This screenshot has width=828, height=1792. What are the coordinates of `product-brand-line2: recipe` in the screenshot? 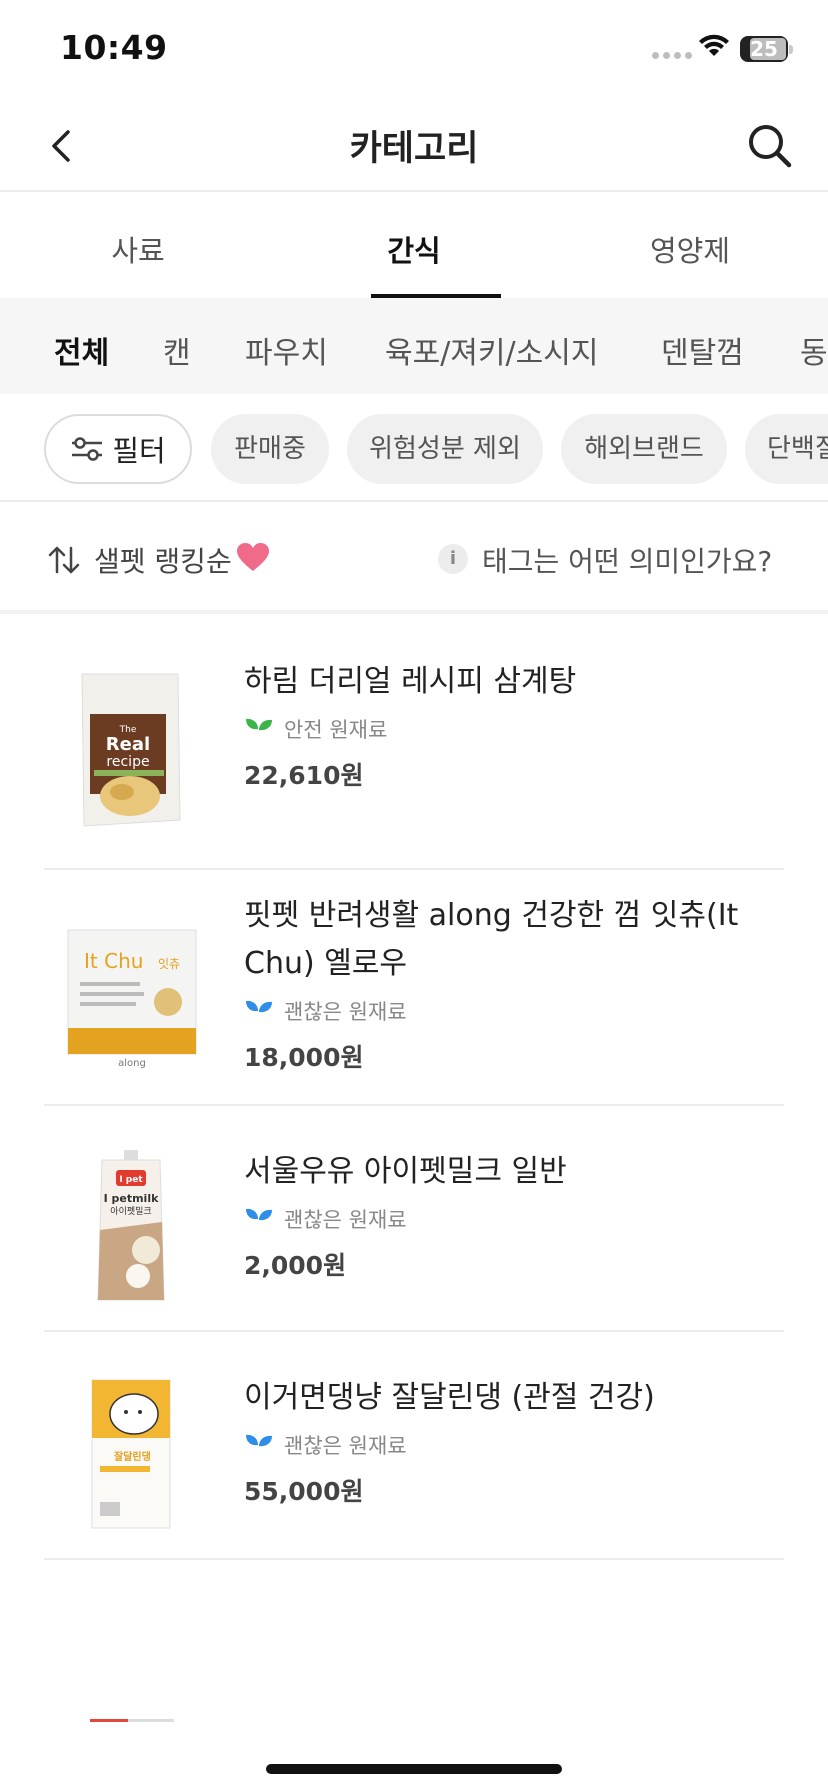 It's located at (127, 762).